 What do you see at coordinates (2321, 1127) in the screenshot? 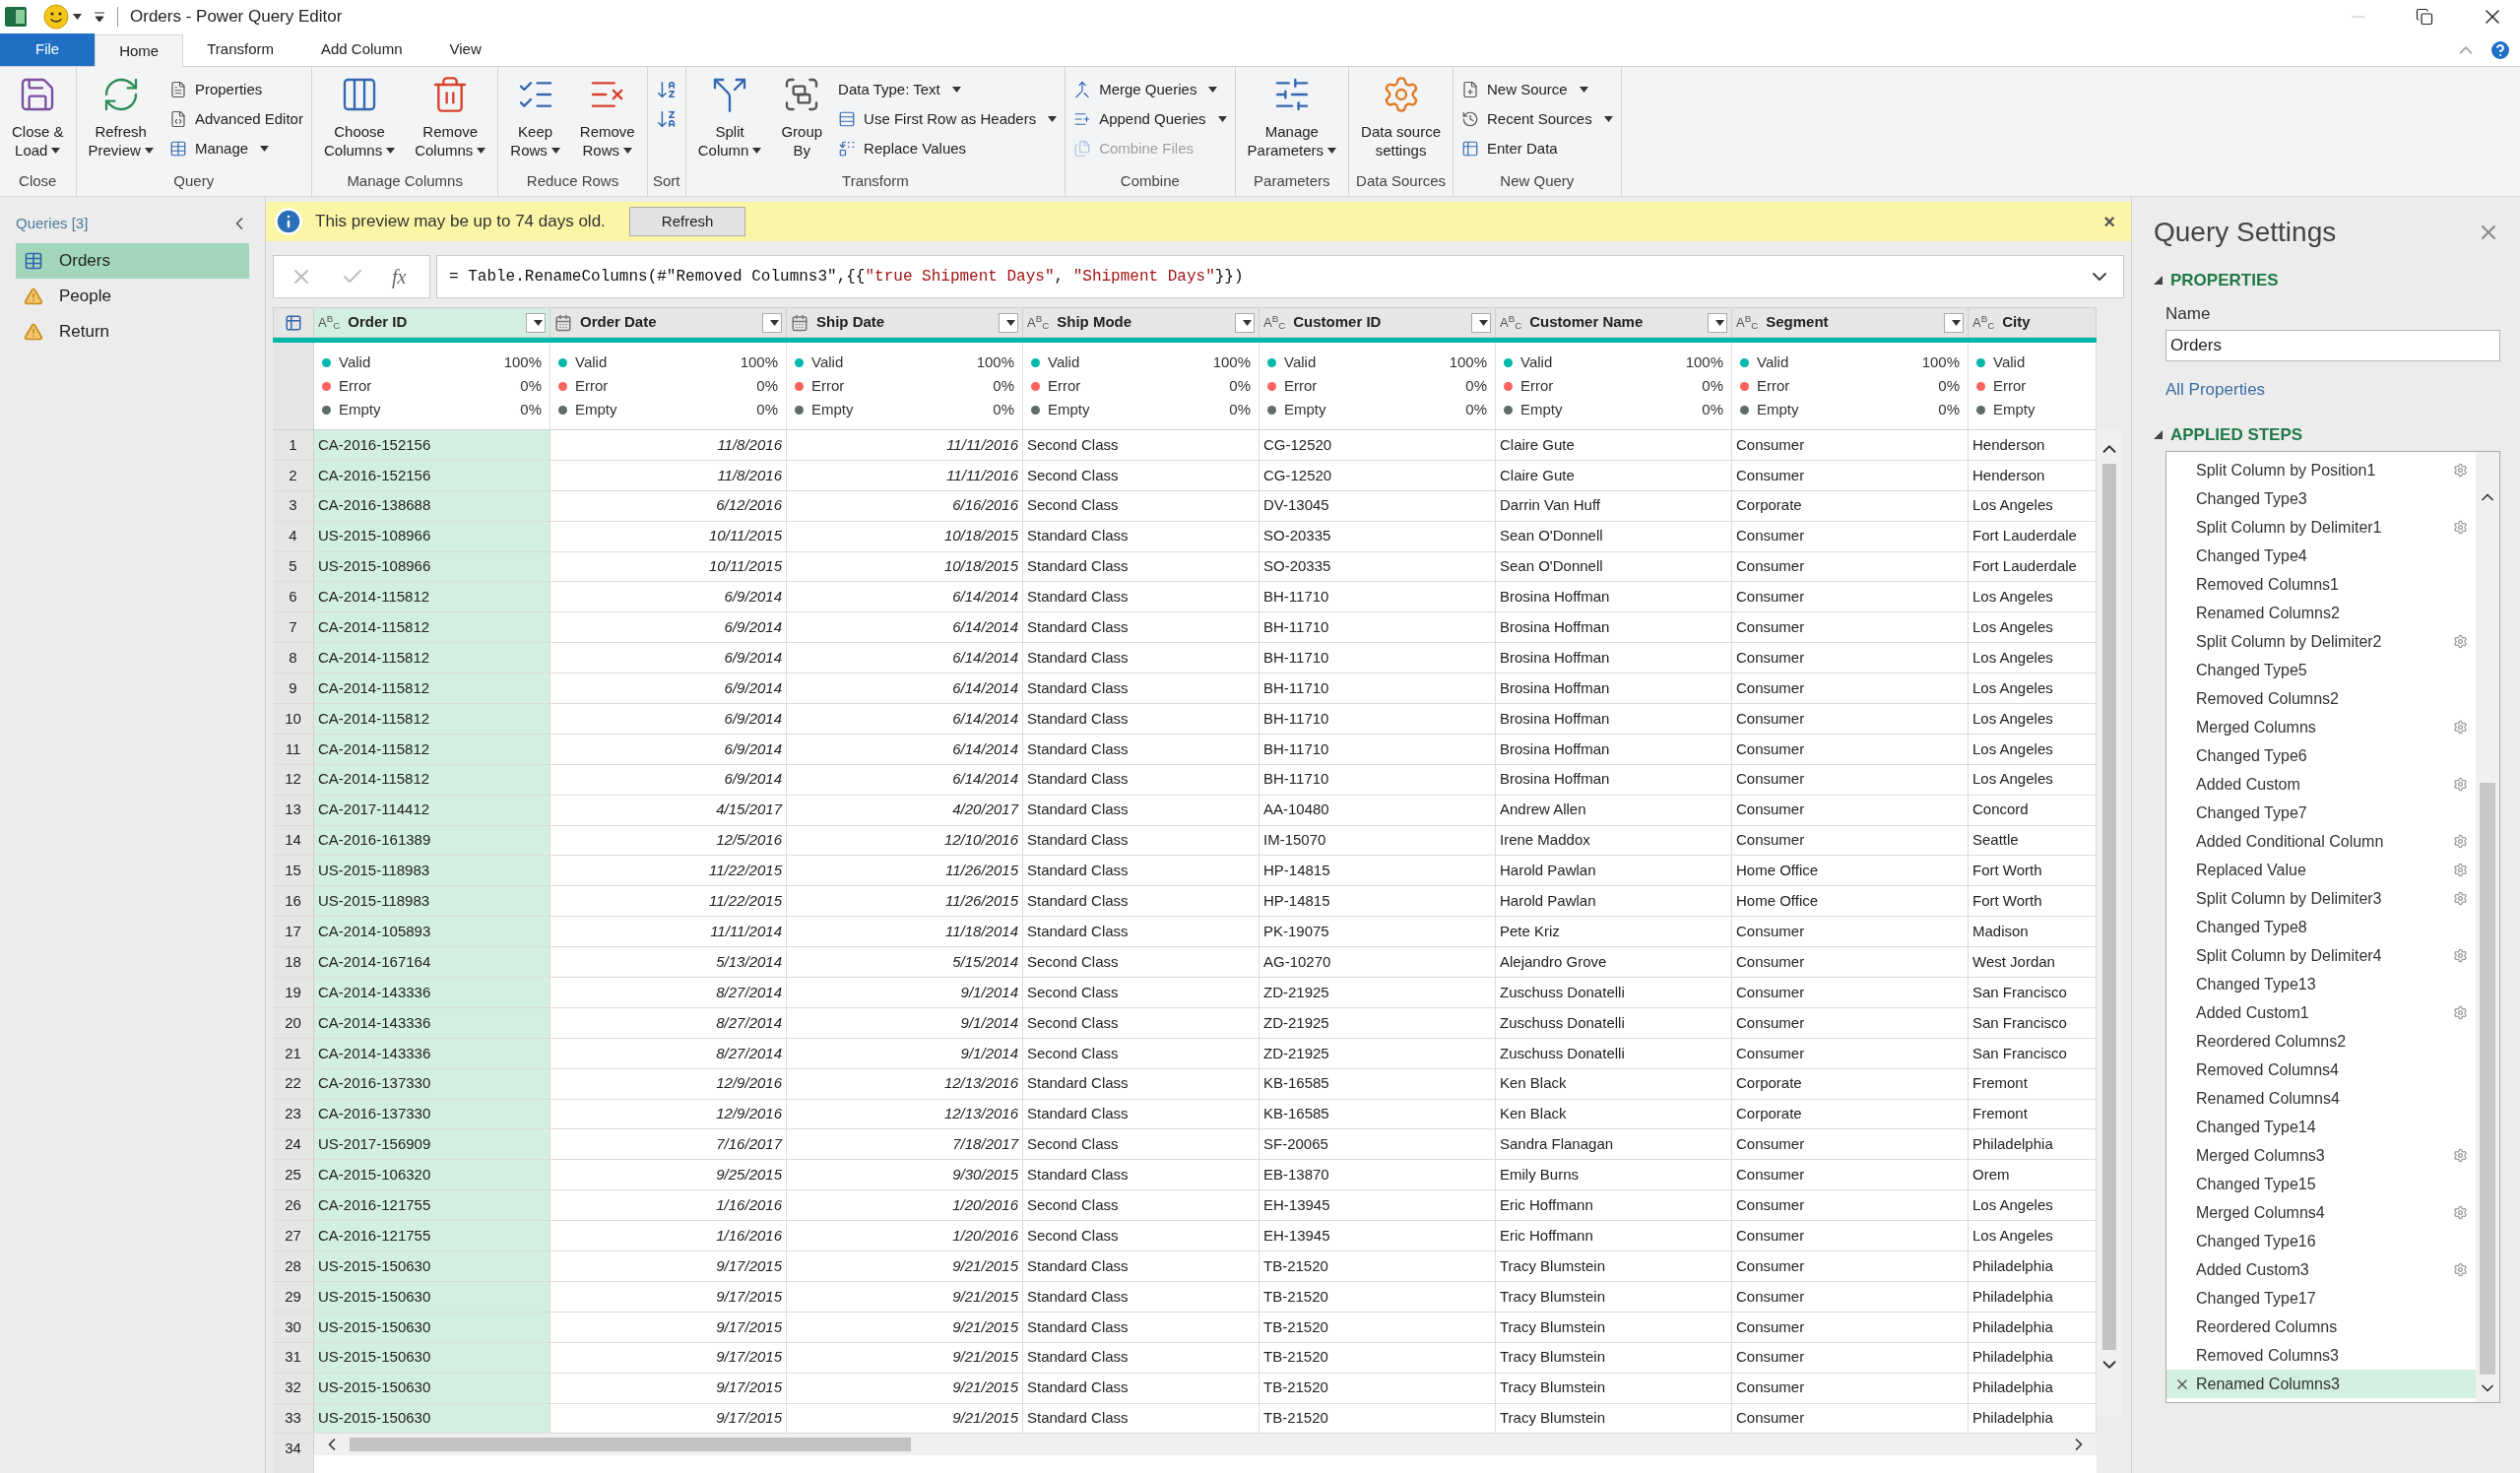
I see `applied-step: Changed Type14` at bounding box center [2321, 1127].